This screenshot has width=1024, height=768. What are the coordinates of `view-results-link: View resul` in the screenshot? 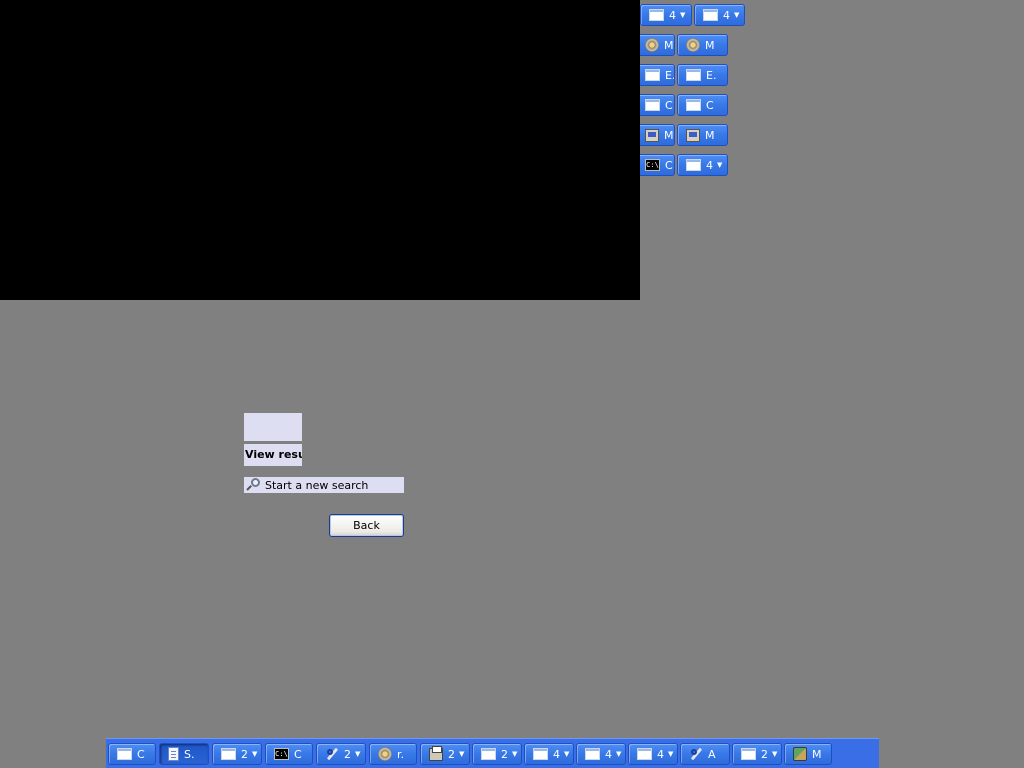 It's located at (273, 455).